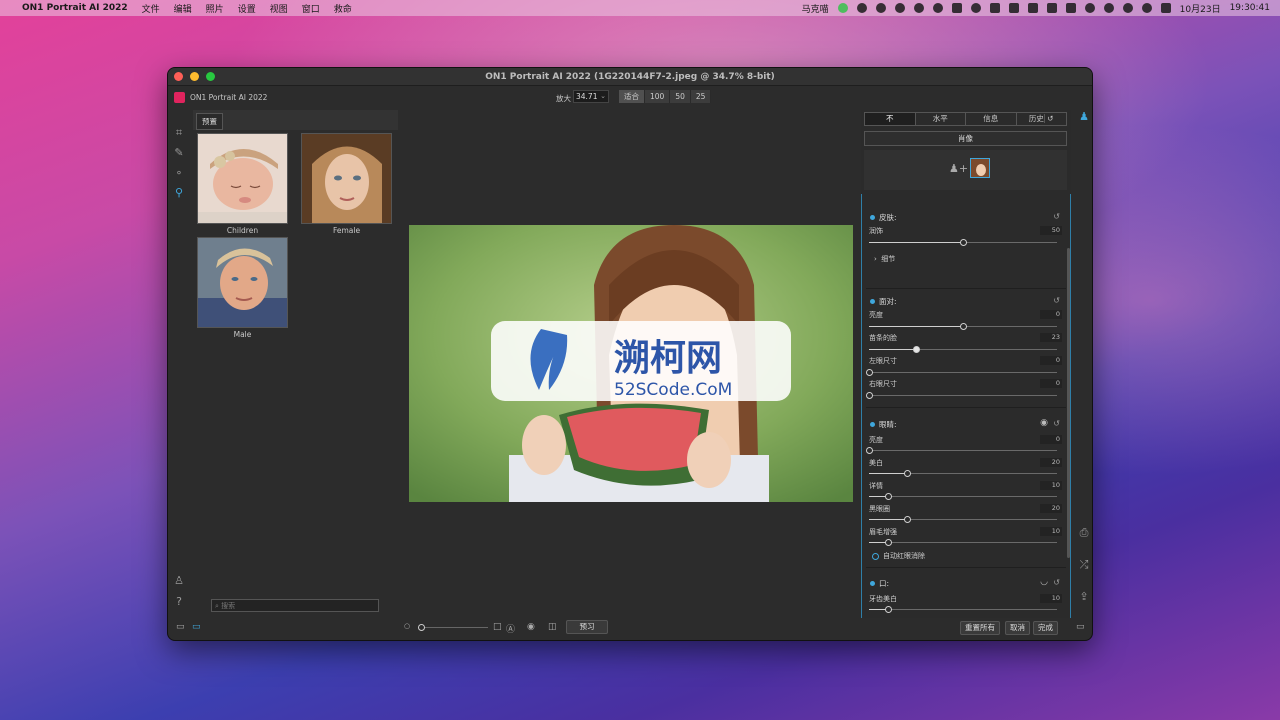  I want to click on help-icon: ?, so click(179, 602).